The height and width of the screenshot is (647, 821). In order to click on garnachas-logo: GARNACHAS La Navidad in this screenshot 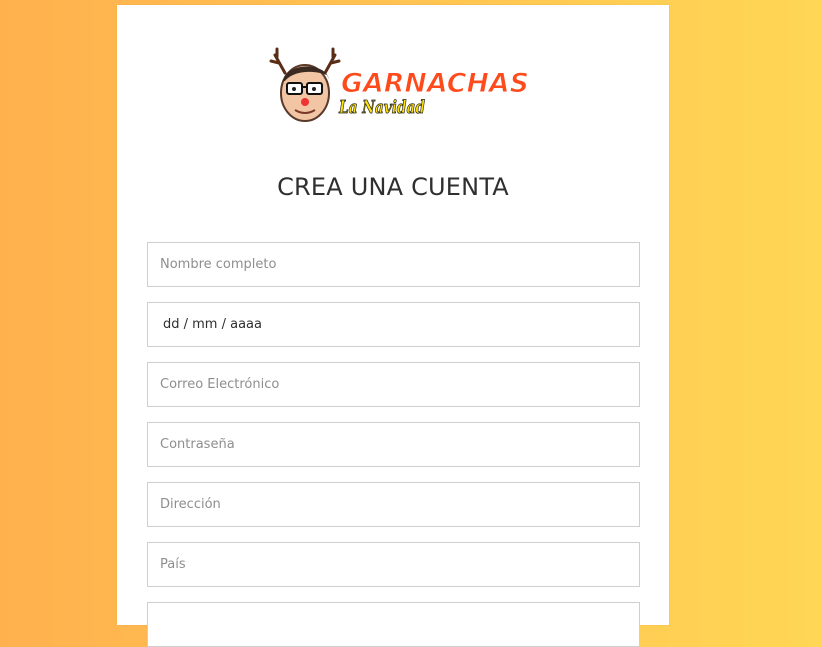, I will do `click(399, 84)`.